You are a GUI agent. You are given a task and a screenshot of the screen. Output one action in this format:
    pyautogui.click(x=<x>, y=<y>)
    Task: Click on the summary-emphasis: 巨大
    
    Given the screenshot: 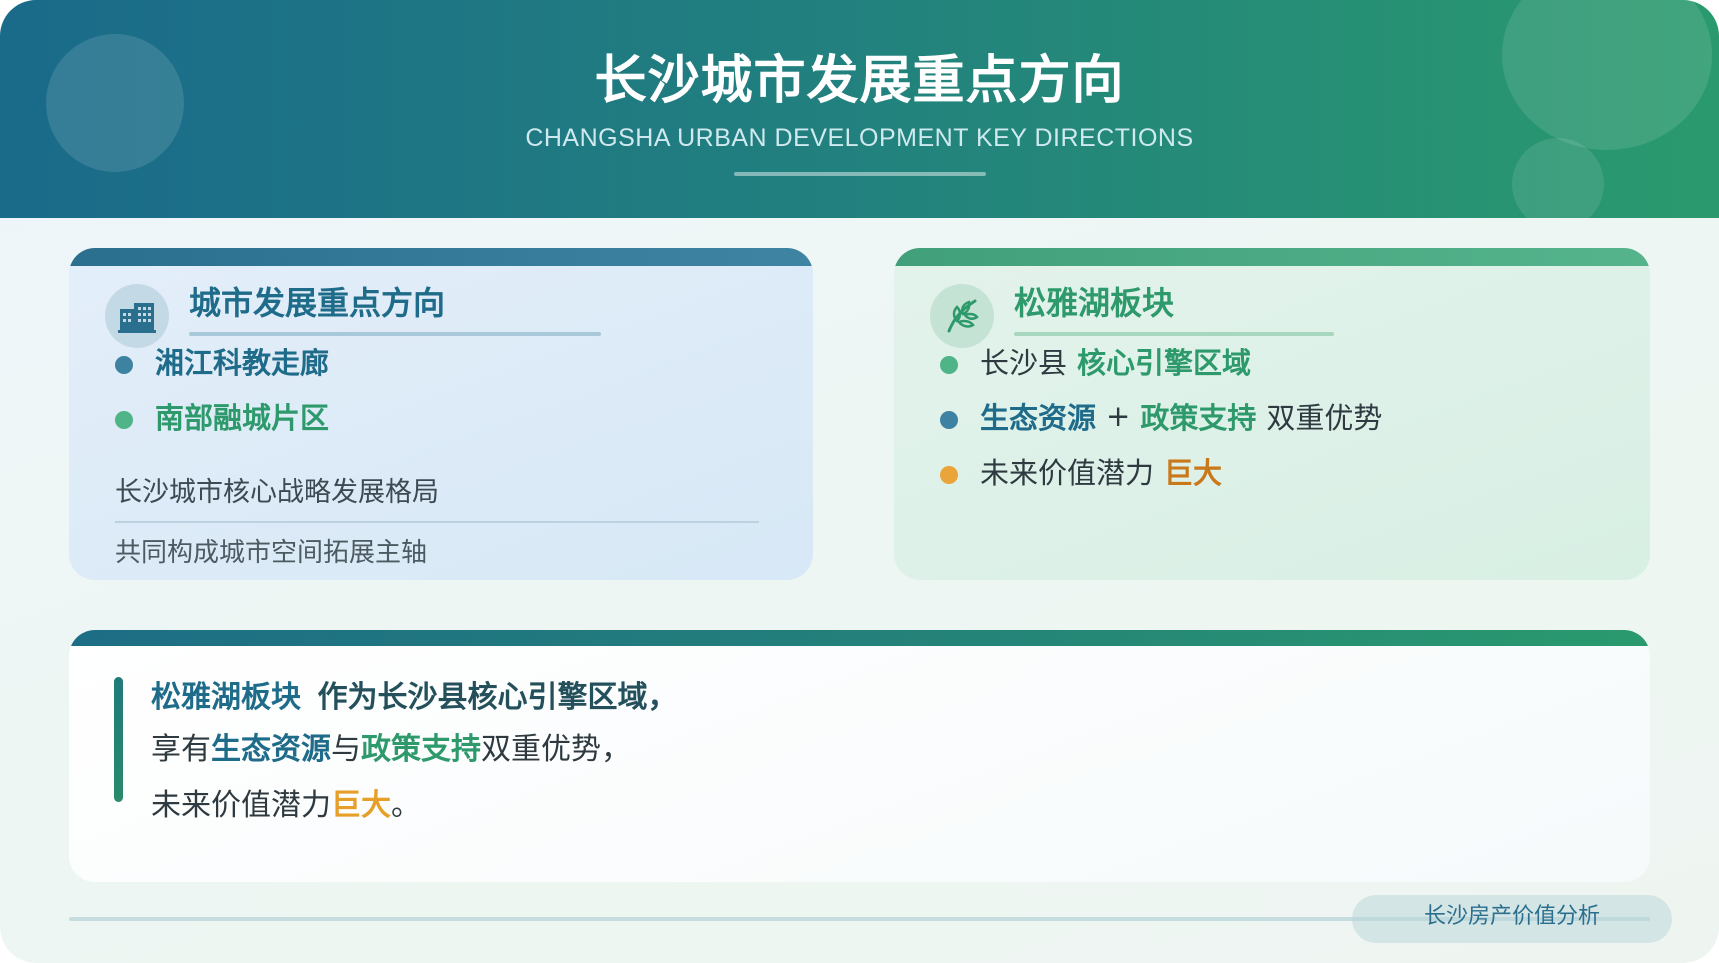 What is the action you would take?
    pyautogui.click(x=361, y=805)
    